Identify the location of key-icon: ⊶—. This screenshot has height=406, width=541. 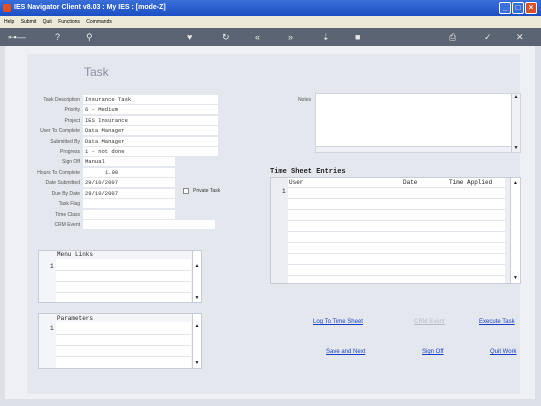
(17, 37).